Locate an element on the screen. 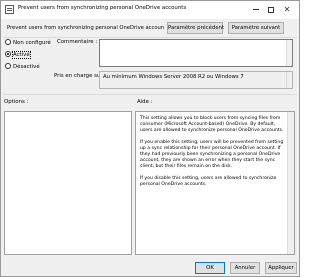 The image size is (320, 277). comment-label: Commentaire : is located at coordinates (77, 42).